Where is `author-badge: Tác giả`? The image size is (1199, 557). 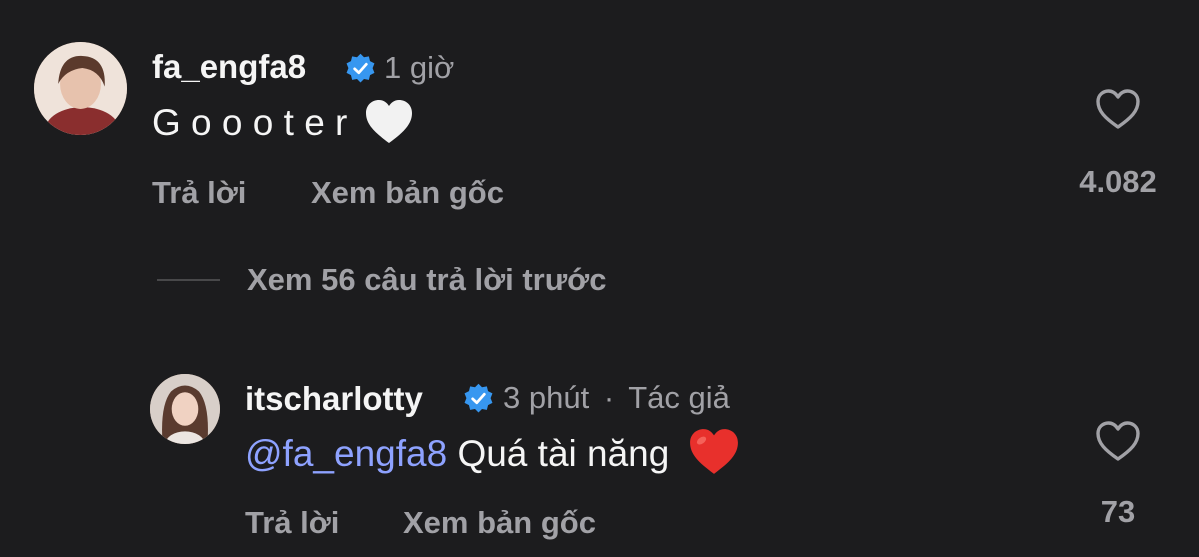 author-badge: Tác giả is located at coordinates (679, 397).